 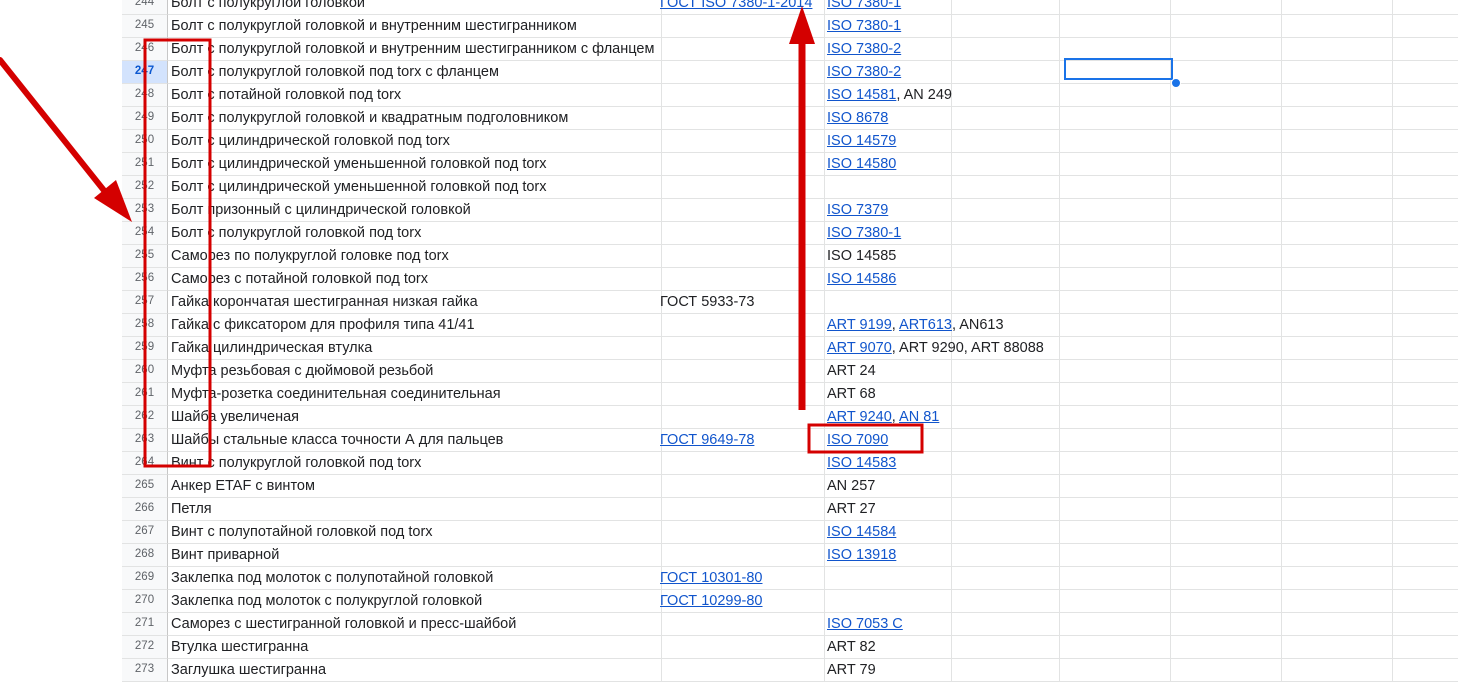 What do you see at coordinates (145, 26) in the screenshot?
I see `row-header: 245` at bounding box center [145, 26].